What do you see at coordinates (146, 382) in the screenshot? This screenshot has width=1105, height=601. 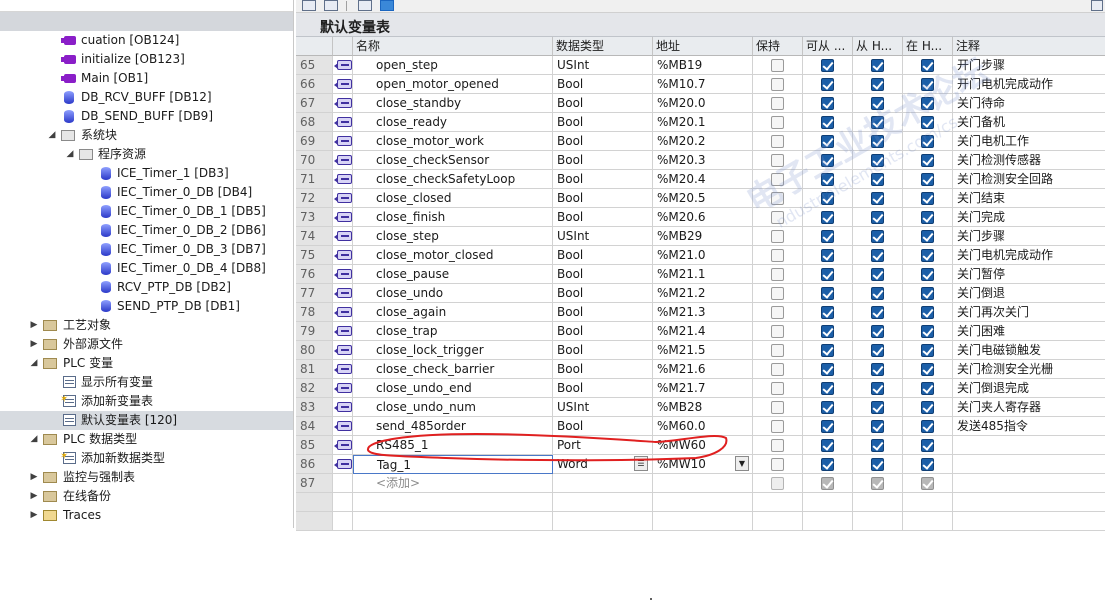 I see `tree-item-show-all-tags: 显示所有变量` at bounding box center [146, 382].